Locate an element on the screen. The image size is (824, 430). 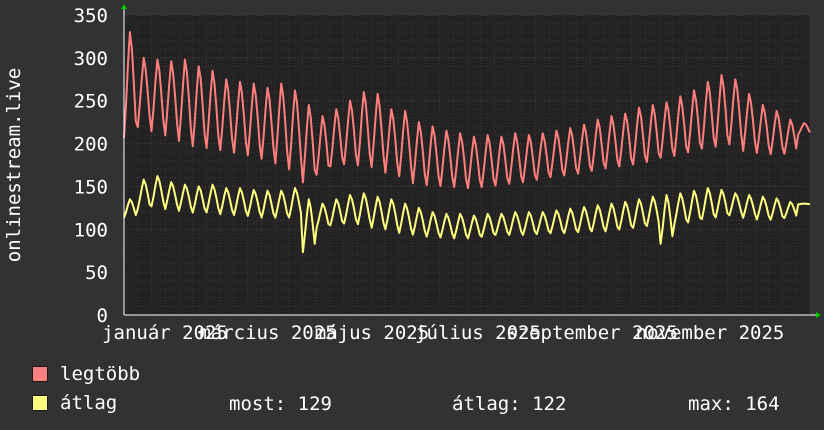
x-axis-arrow is located at coordinates (818, 315).